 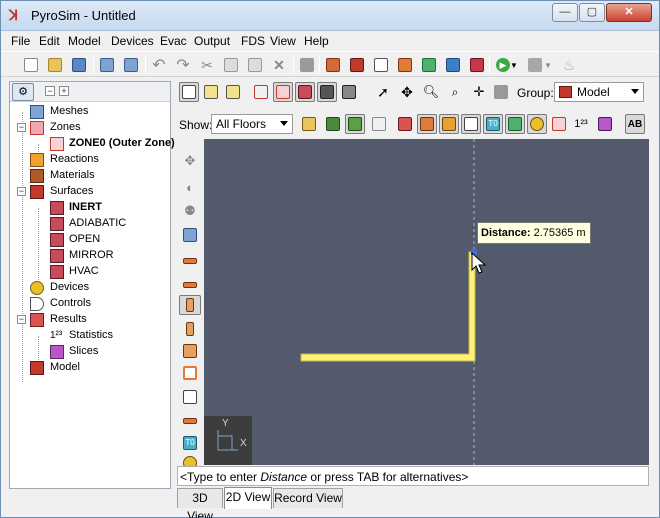 I want to click on save-icon, so click(x=79, y=65).